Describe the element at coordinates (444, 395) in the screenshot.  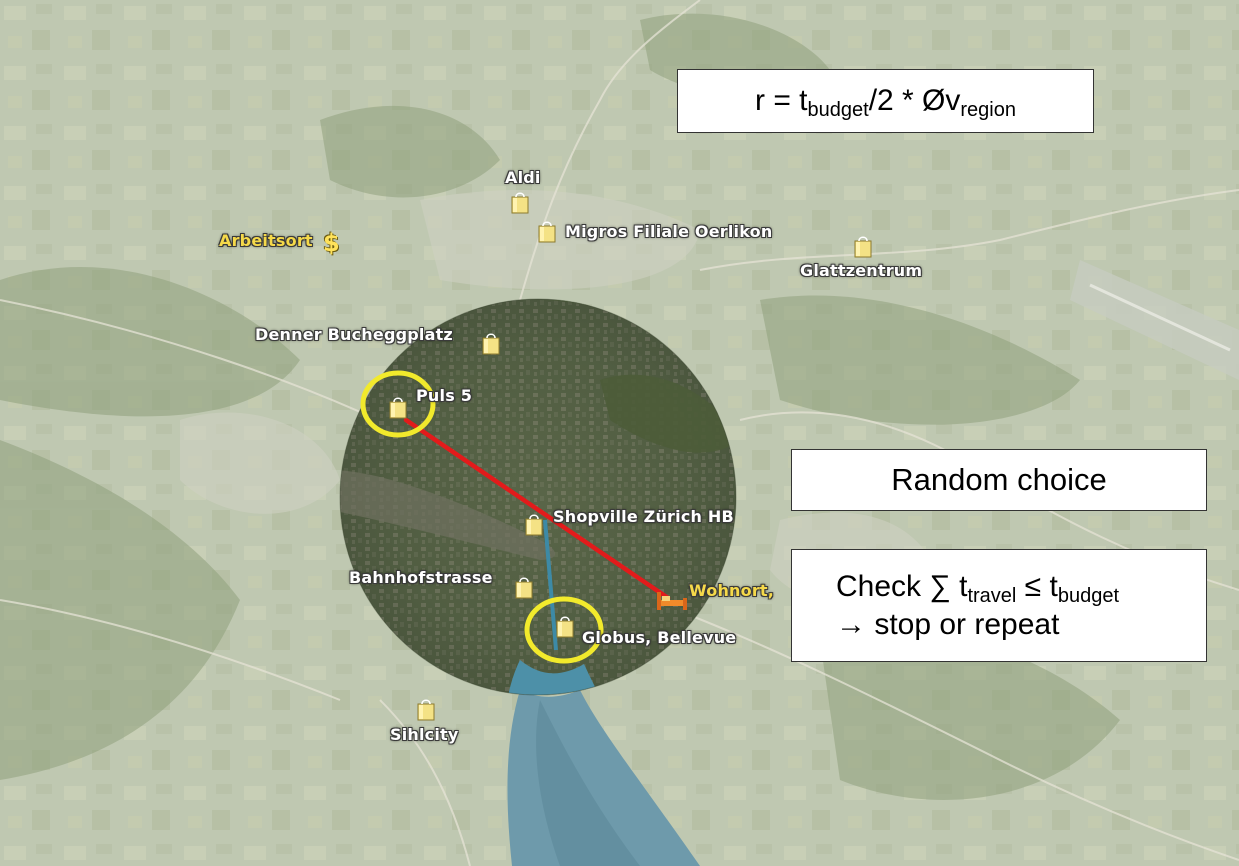
I see `label-puls5: Puls 5` at that location.